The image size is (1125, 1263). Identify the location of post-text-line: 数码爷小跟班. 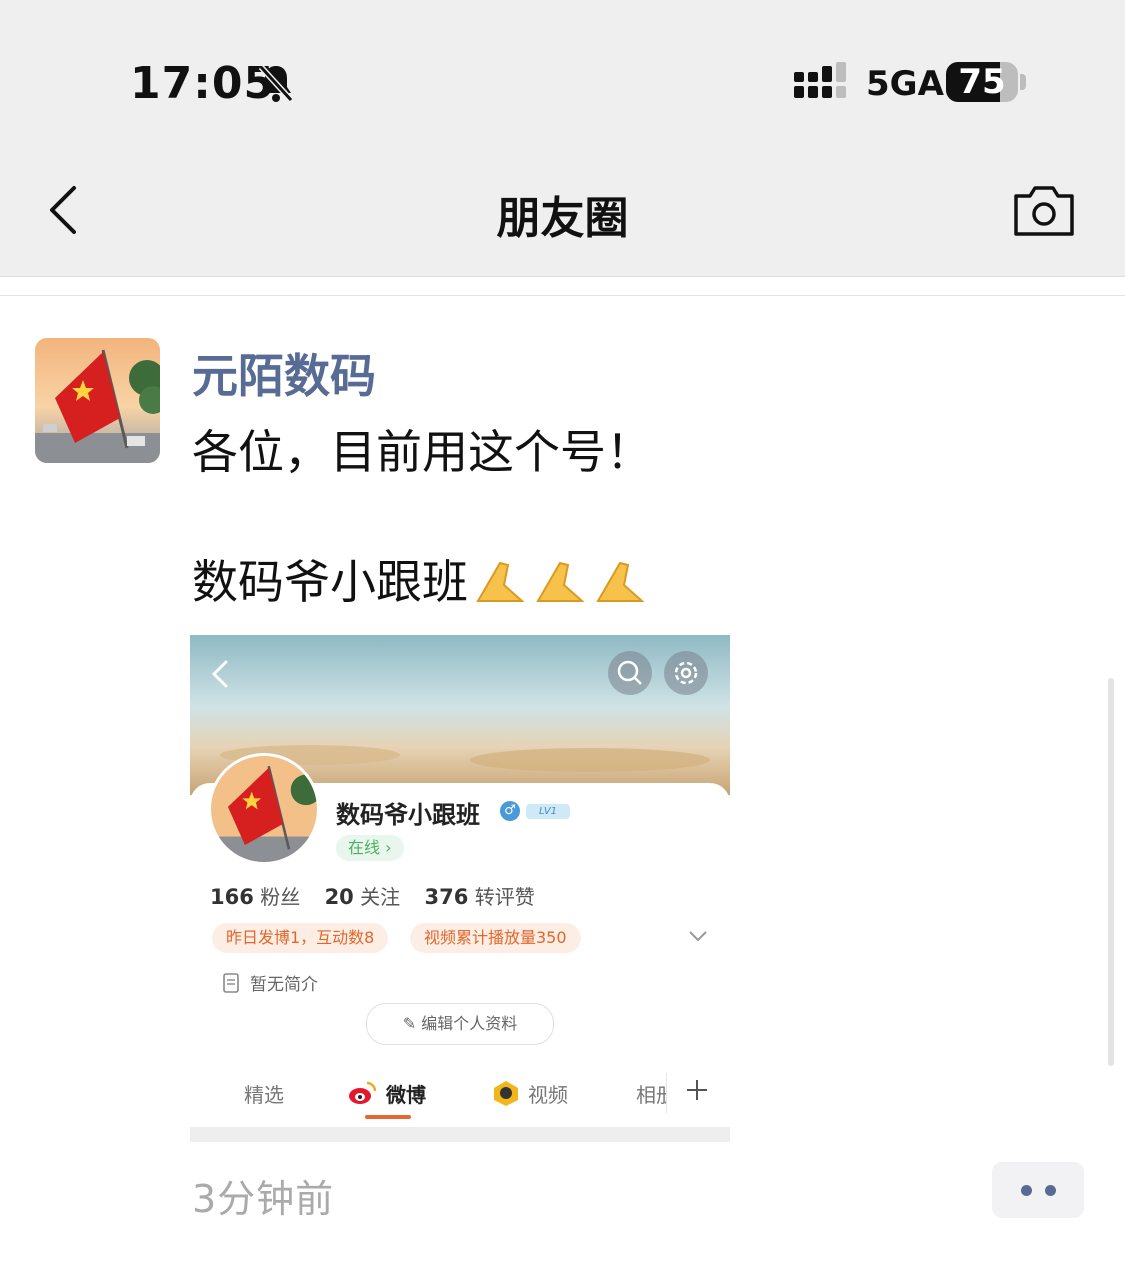
(420, 581).